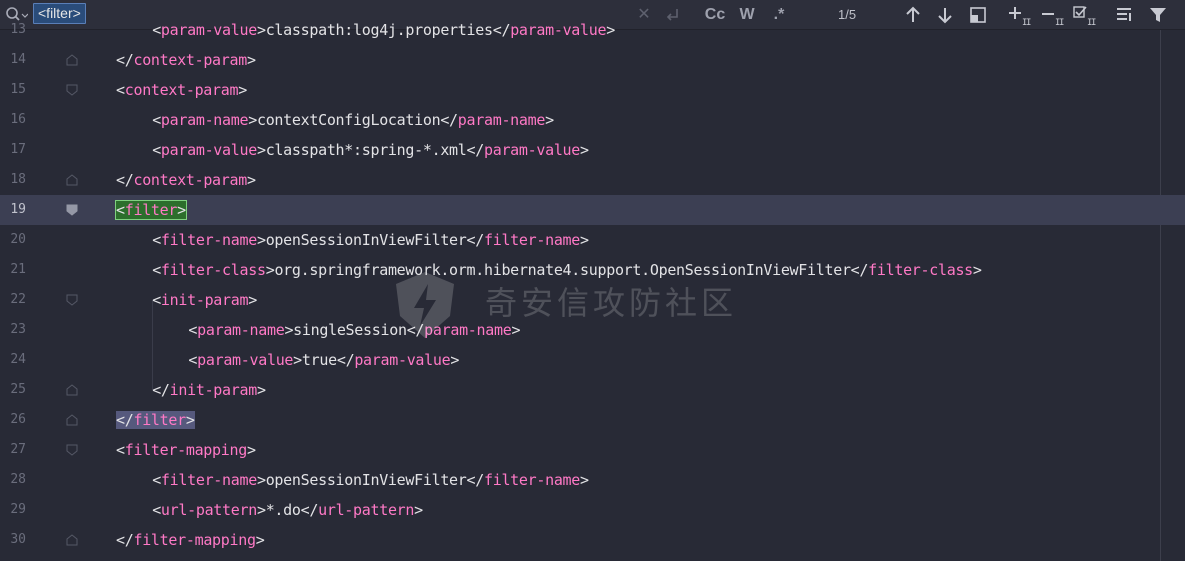 This screenshot has height=561, width=1185. I want to click on line-number: 24, so click(18, 359).